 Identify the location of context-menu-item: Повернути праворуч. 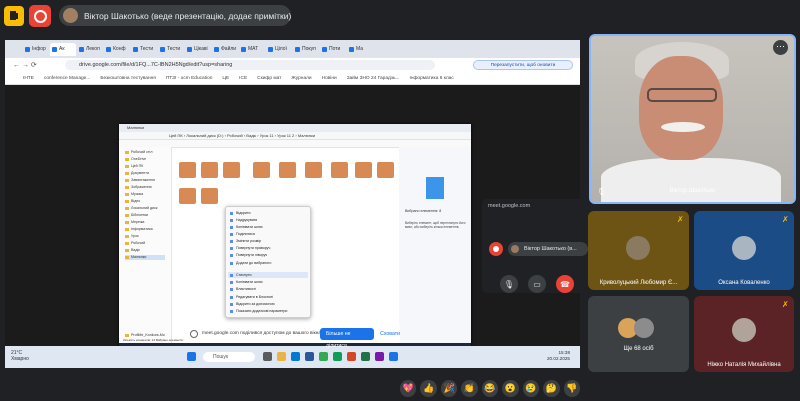
(250, 248).